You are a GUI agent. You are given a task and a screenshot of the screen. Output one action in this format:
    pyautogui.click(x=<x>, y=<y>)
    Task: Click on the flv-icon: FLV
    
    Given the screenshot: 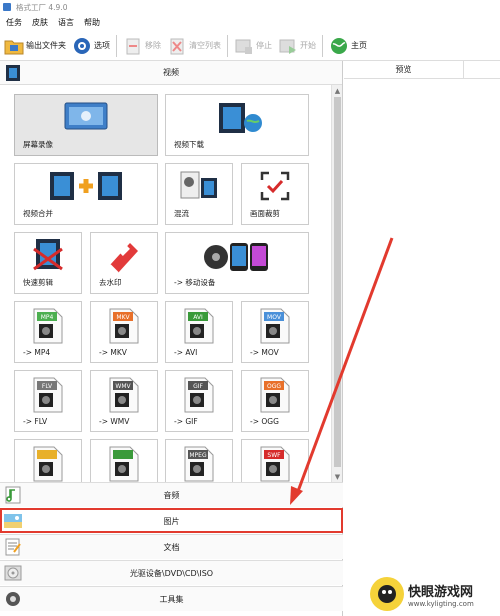 What is the action you would take?
    pyautogui.click(x=48, y=395)
    